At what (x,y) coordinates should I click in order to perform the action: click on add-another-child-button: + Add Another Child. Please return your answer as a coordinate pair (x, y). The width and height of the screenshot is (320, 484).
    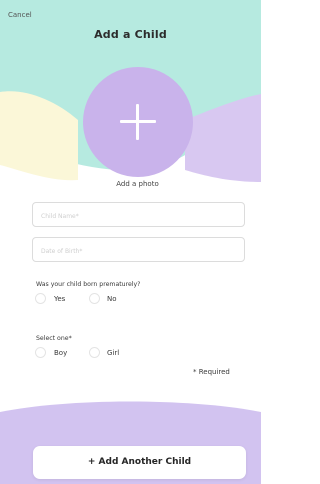
    Looking at the image, I should click on (139, 462).